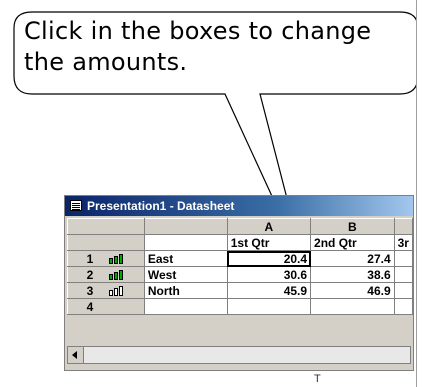 Image resolution: width=431 pixels, height=387 pixels. Describe the element at coordinates (269, 258) in the screenshot. I see `cell-a1: 20.4` at that location.